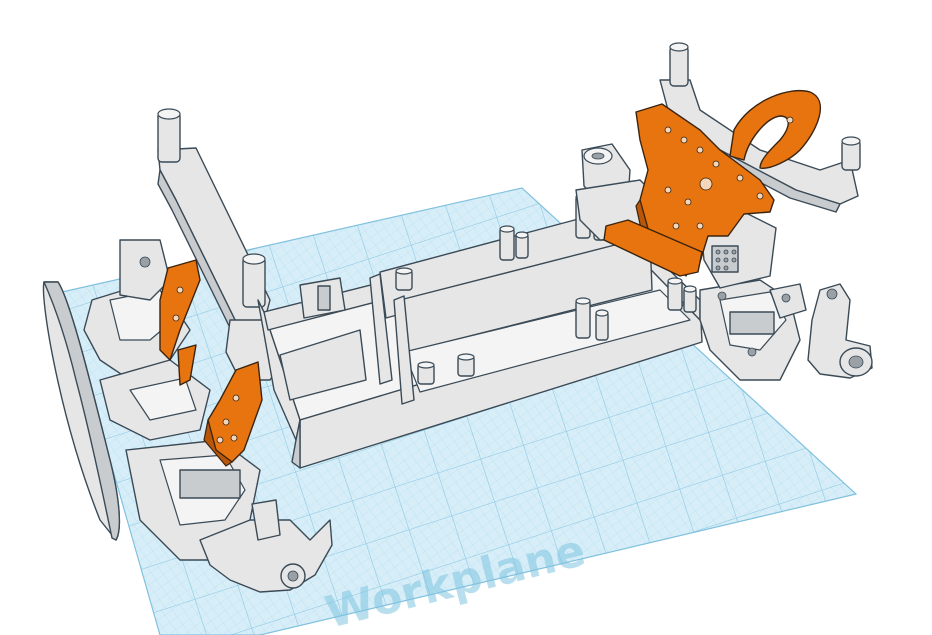 This screenshot has height=635, width=932. Describe the element at coordinates (840, 331) in the screenshot. I see `rear-hub` at that location.